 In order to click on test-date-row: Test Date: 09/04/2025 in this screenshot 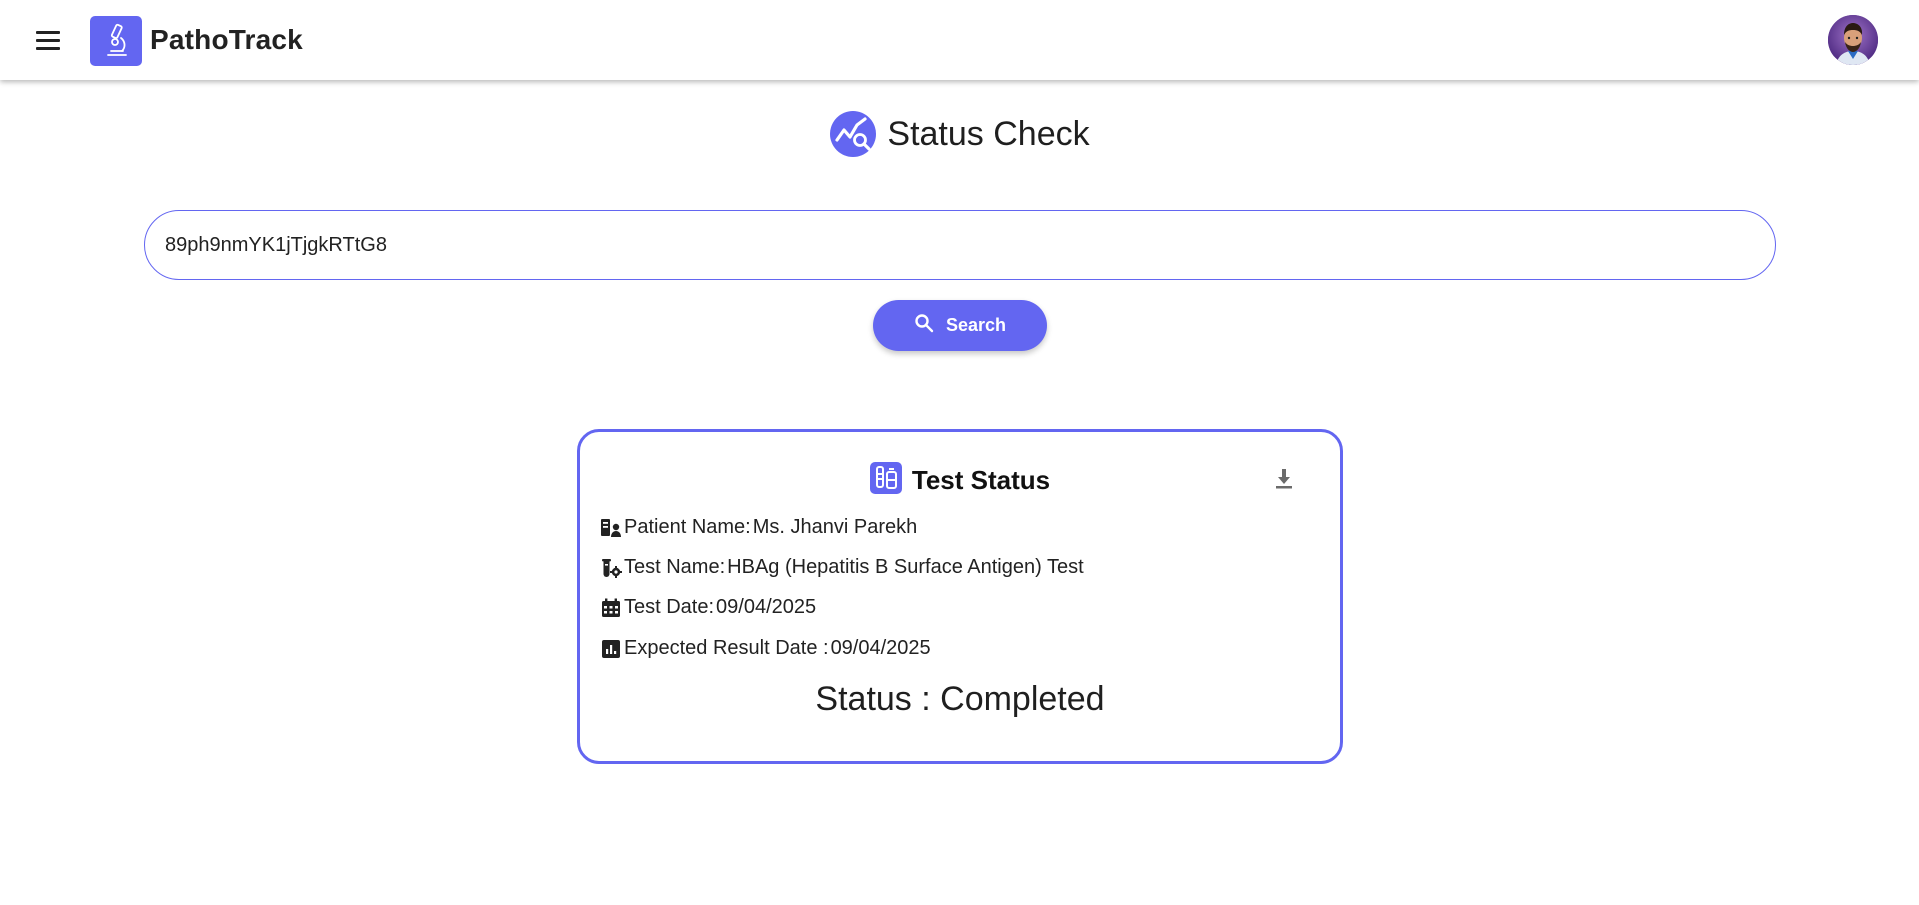, I will do `click(708, 607)`.